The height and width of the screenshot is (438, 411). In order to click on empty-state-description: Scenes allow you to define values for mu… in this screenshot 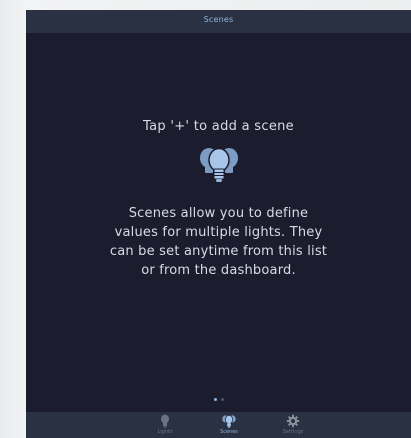, I will do `click(218, 242)`.